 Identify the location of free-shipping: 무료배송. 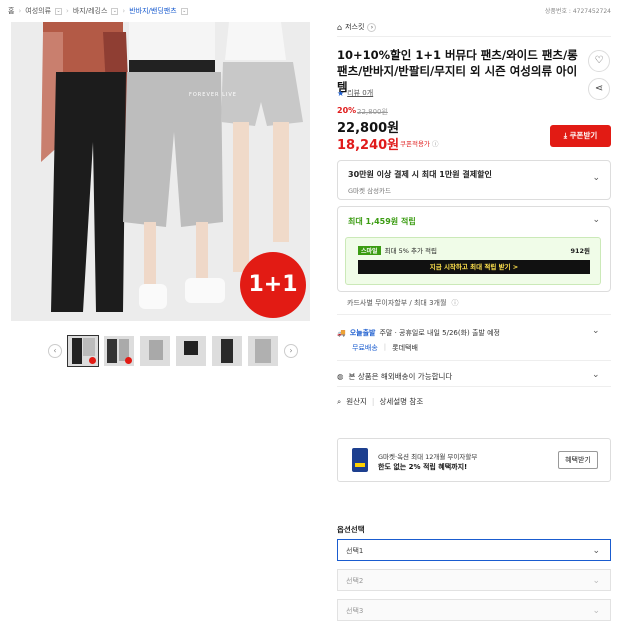
(365, 348).